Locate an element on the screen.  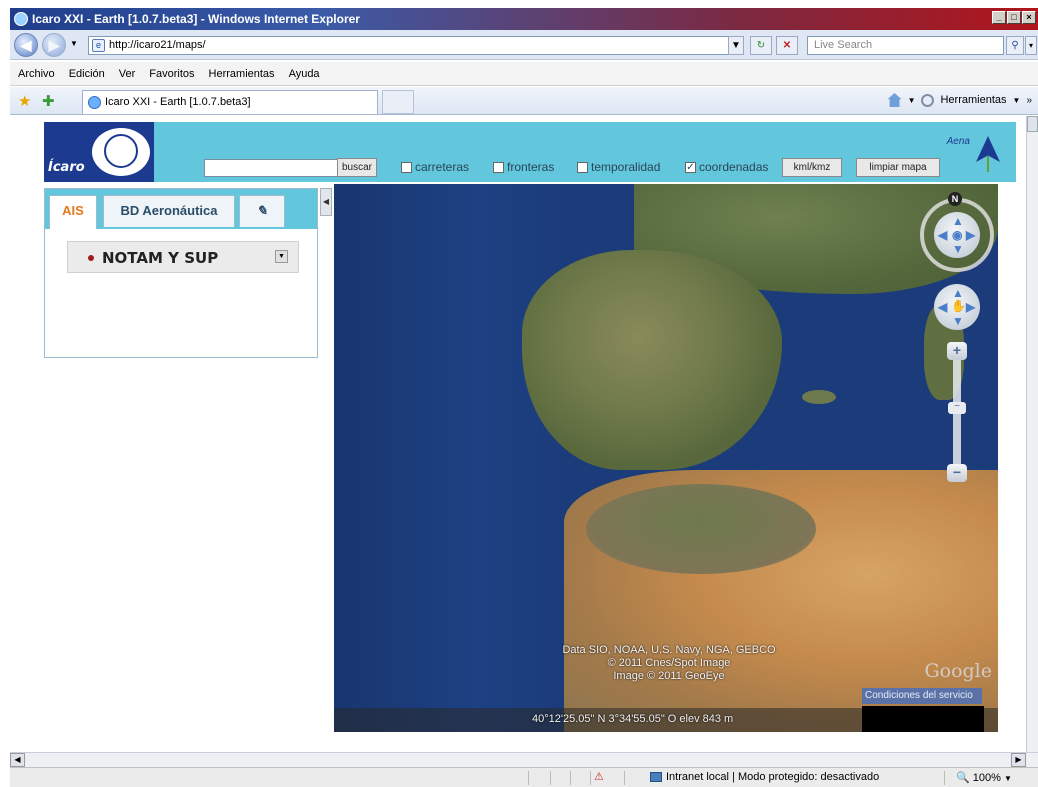
bird-icon is located at coordinates (121, 151).